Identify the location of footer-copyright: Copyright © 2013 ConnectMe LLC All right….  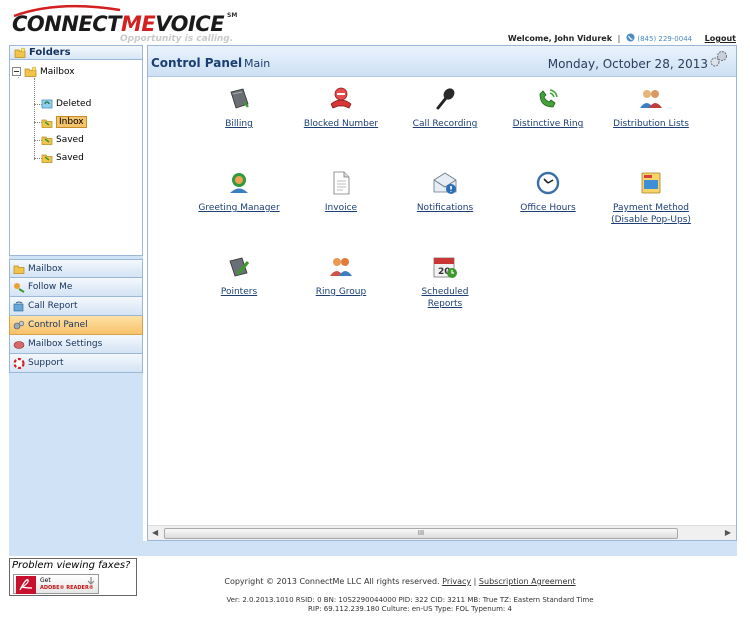
(375, 581).